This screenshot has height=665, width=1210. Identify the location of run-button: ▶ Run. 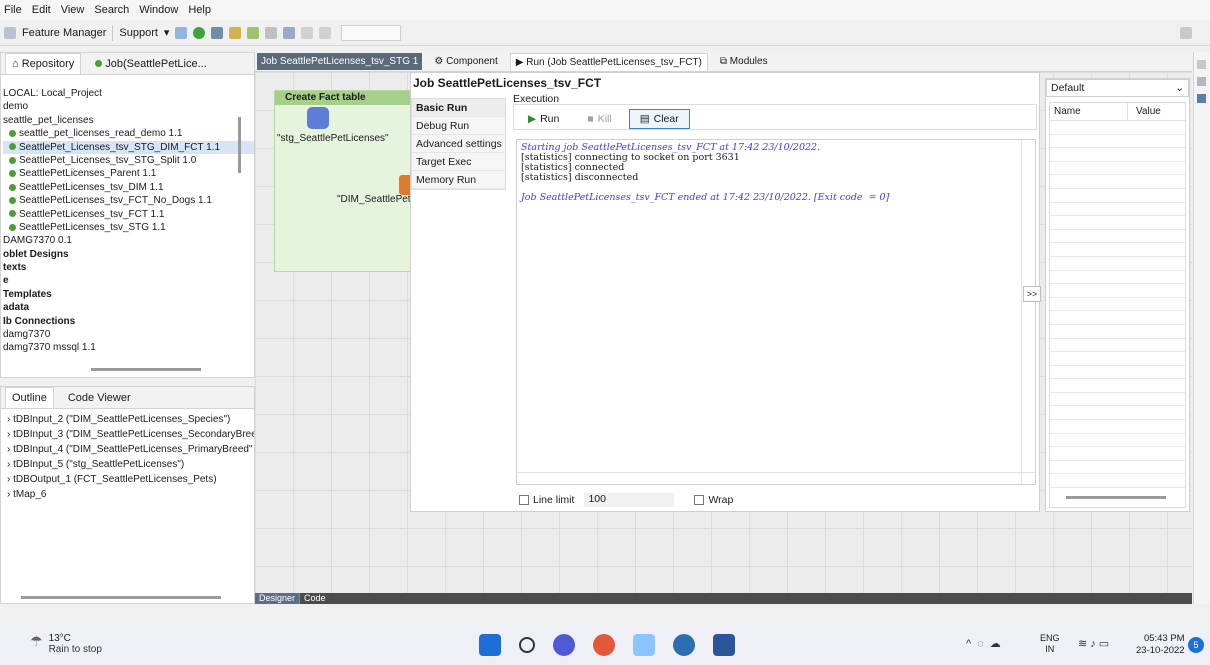
(543, 119).